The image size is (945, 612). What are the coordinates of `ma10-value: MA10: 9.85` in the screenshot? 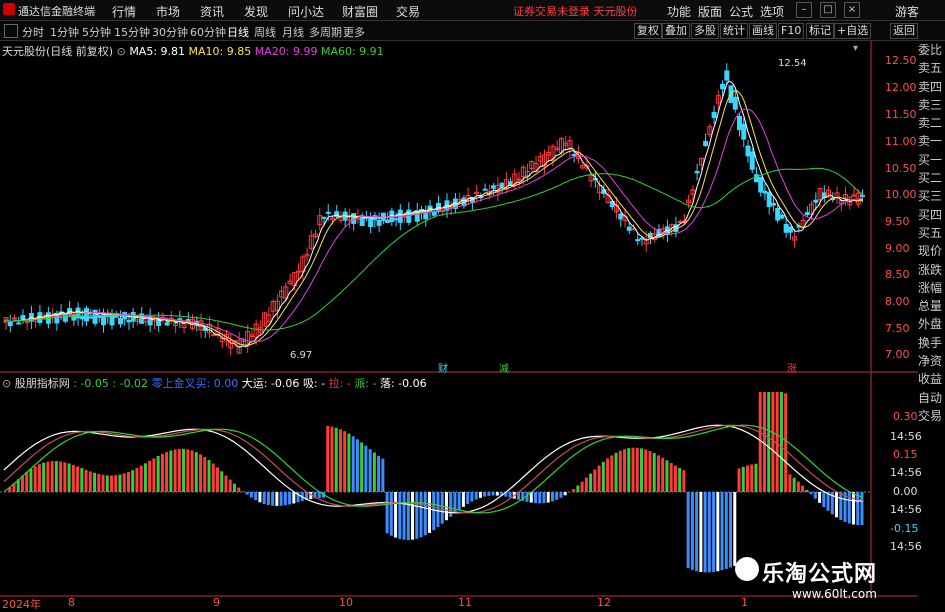 It's located at (220, 51).